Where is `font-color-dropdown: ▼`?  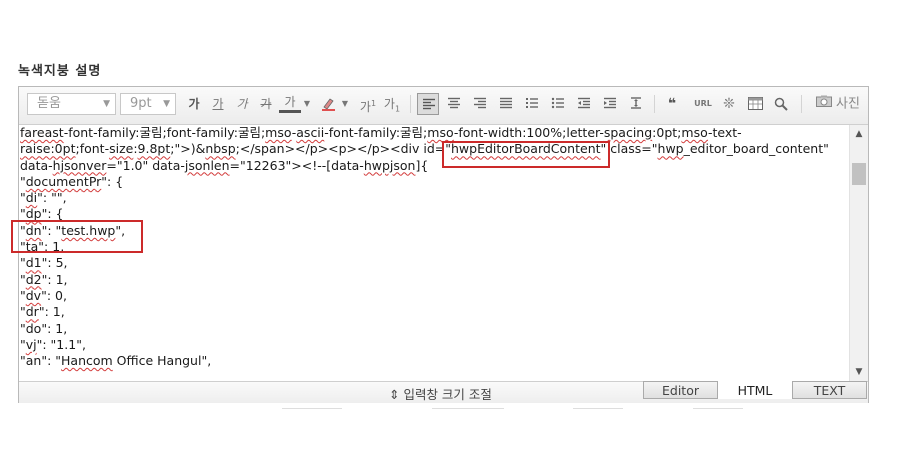 font-color-dropdown: ▼ is located at coordinates (307, 104).